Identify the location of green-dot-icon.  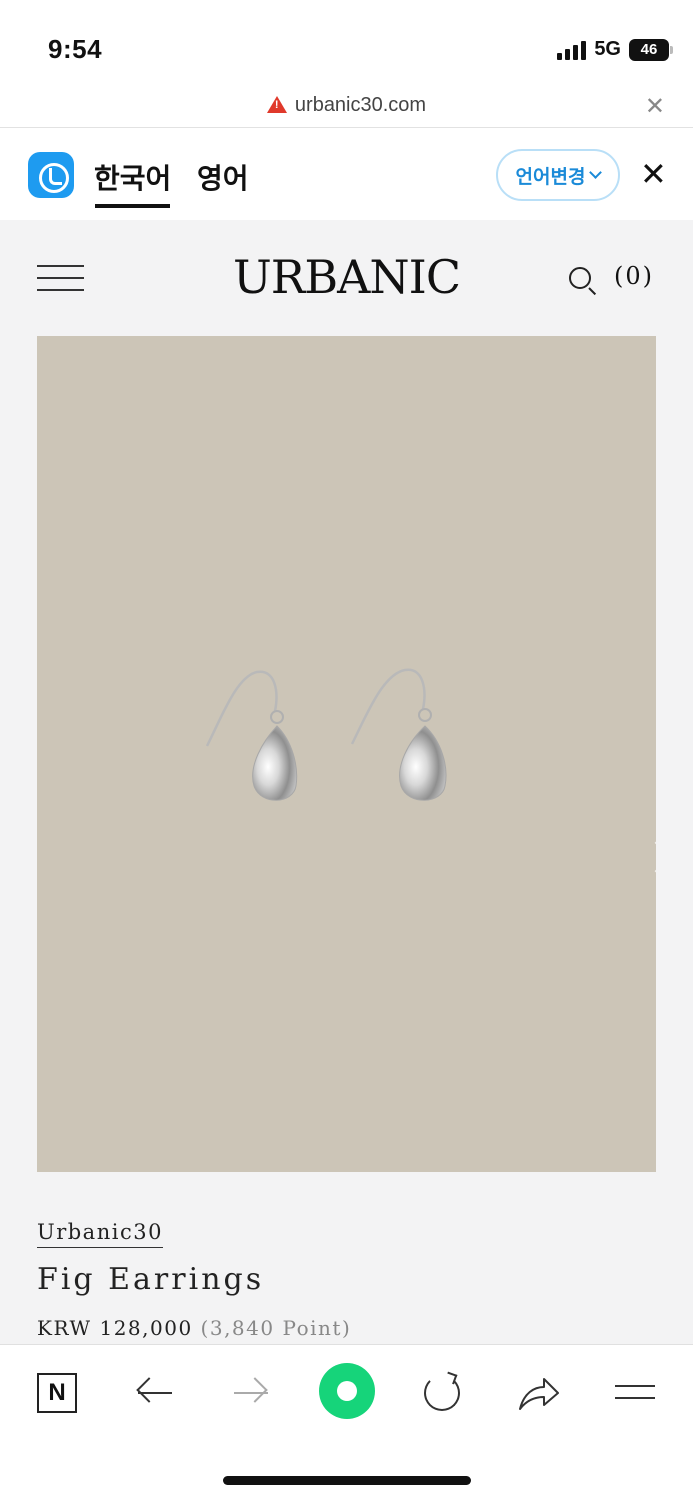
(347, 1391).